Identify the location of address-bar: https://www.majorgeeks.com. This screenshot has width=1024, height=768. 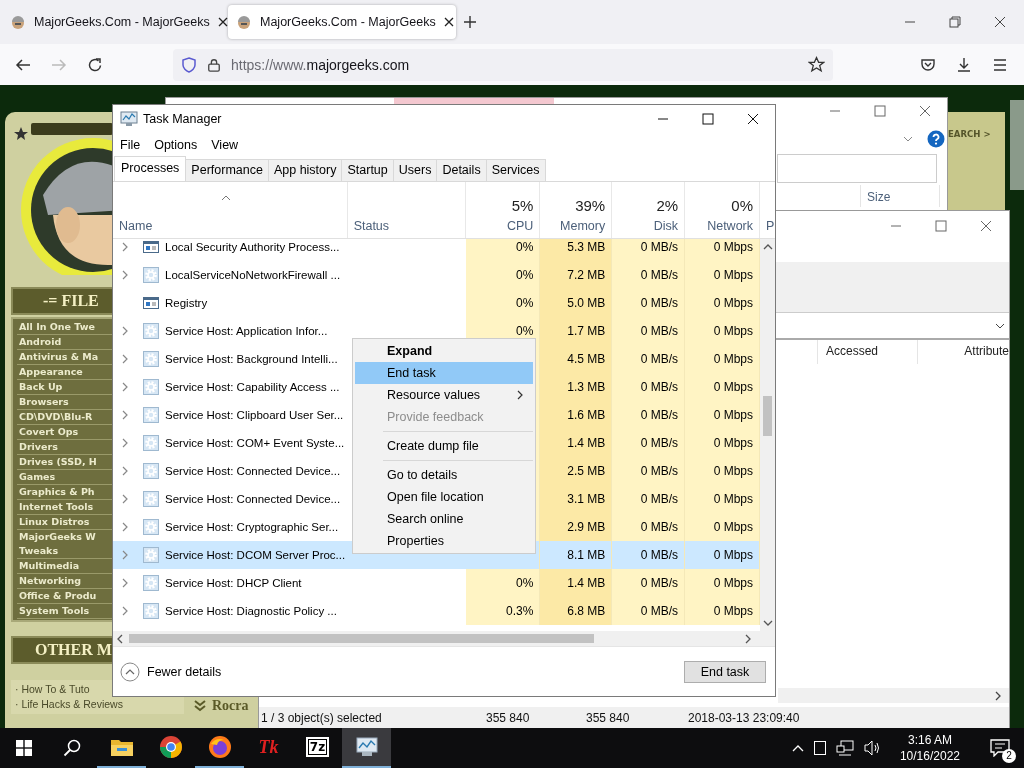
(503, 64).